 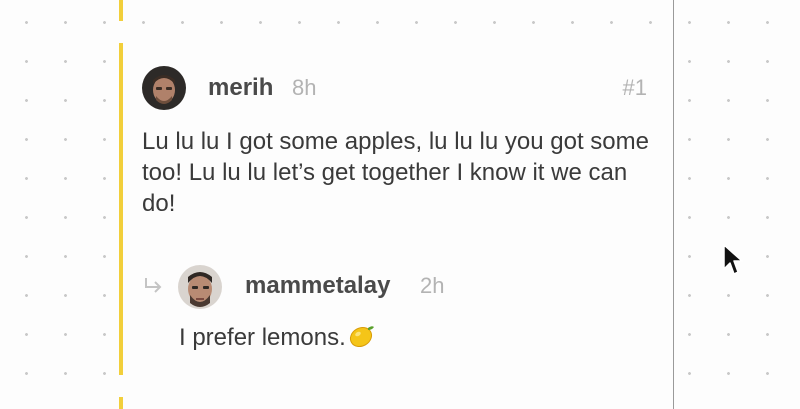 What do you see at coordinates (262, 337) in the screenshot?
I see `reply-text: I prefer lemons.` at bounding box center [262, 337].